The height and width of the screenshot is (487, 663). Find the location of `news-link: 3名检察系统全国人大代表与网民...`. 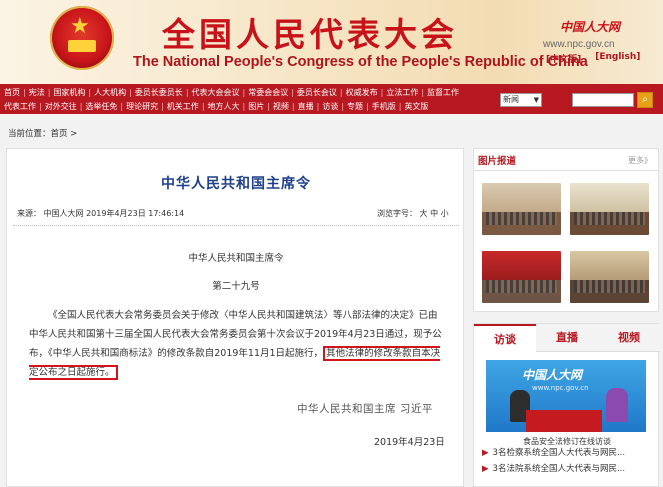

news-link: 3名检察系统全国人大代表与网民... is located at coordinates (559, 453).